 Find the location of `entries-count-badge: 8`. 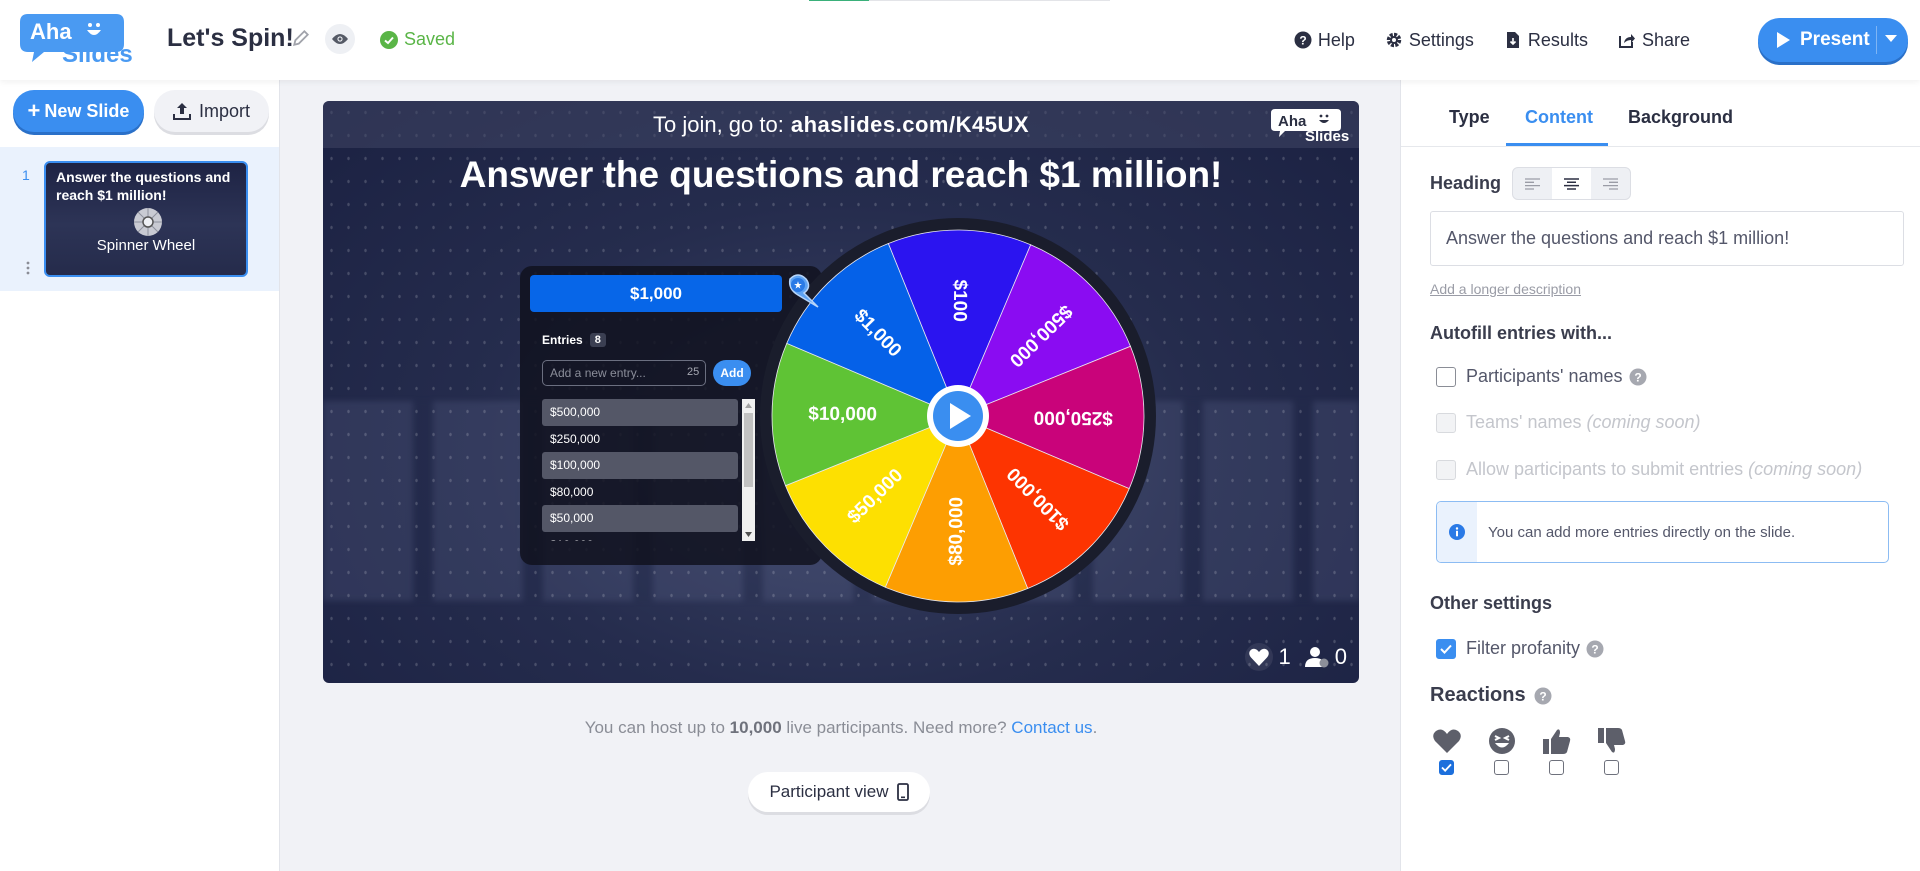

entries-count-badge: 8 is located at coordinates (597, 340).